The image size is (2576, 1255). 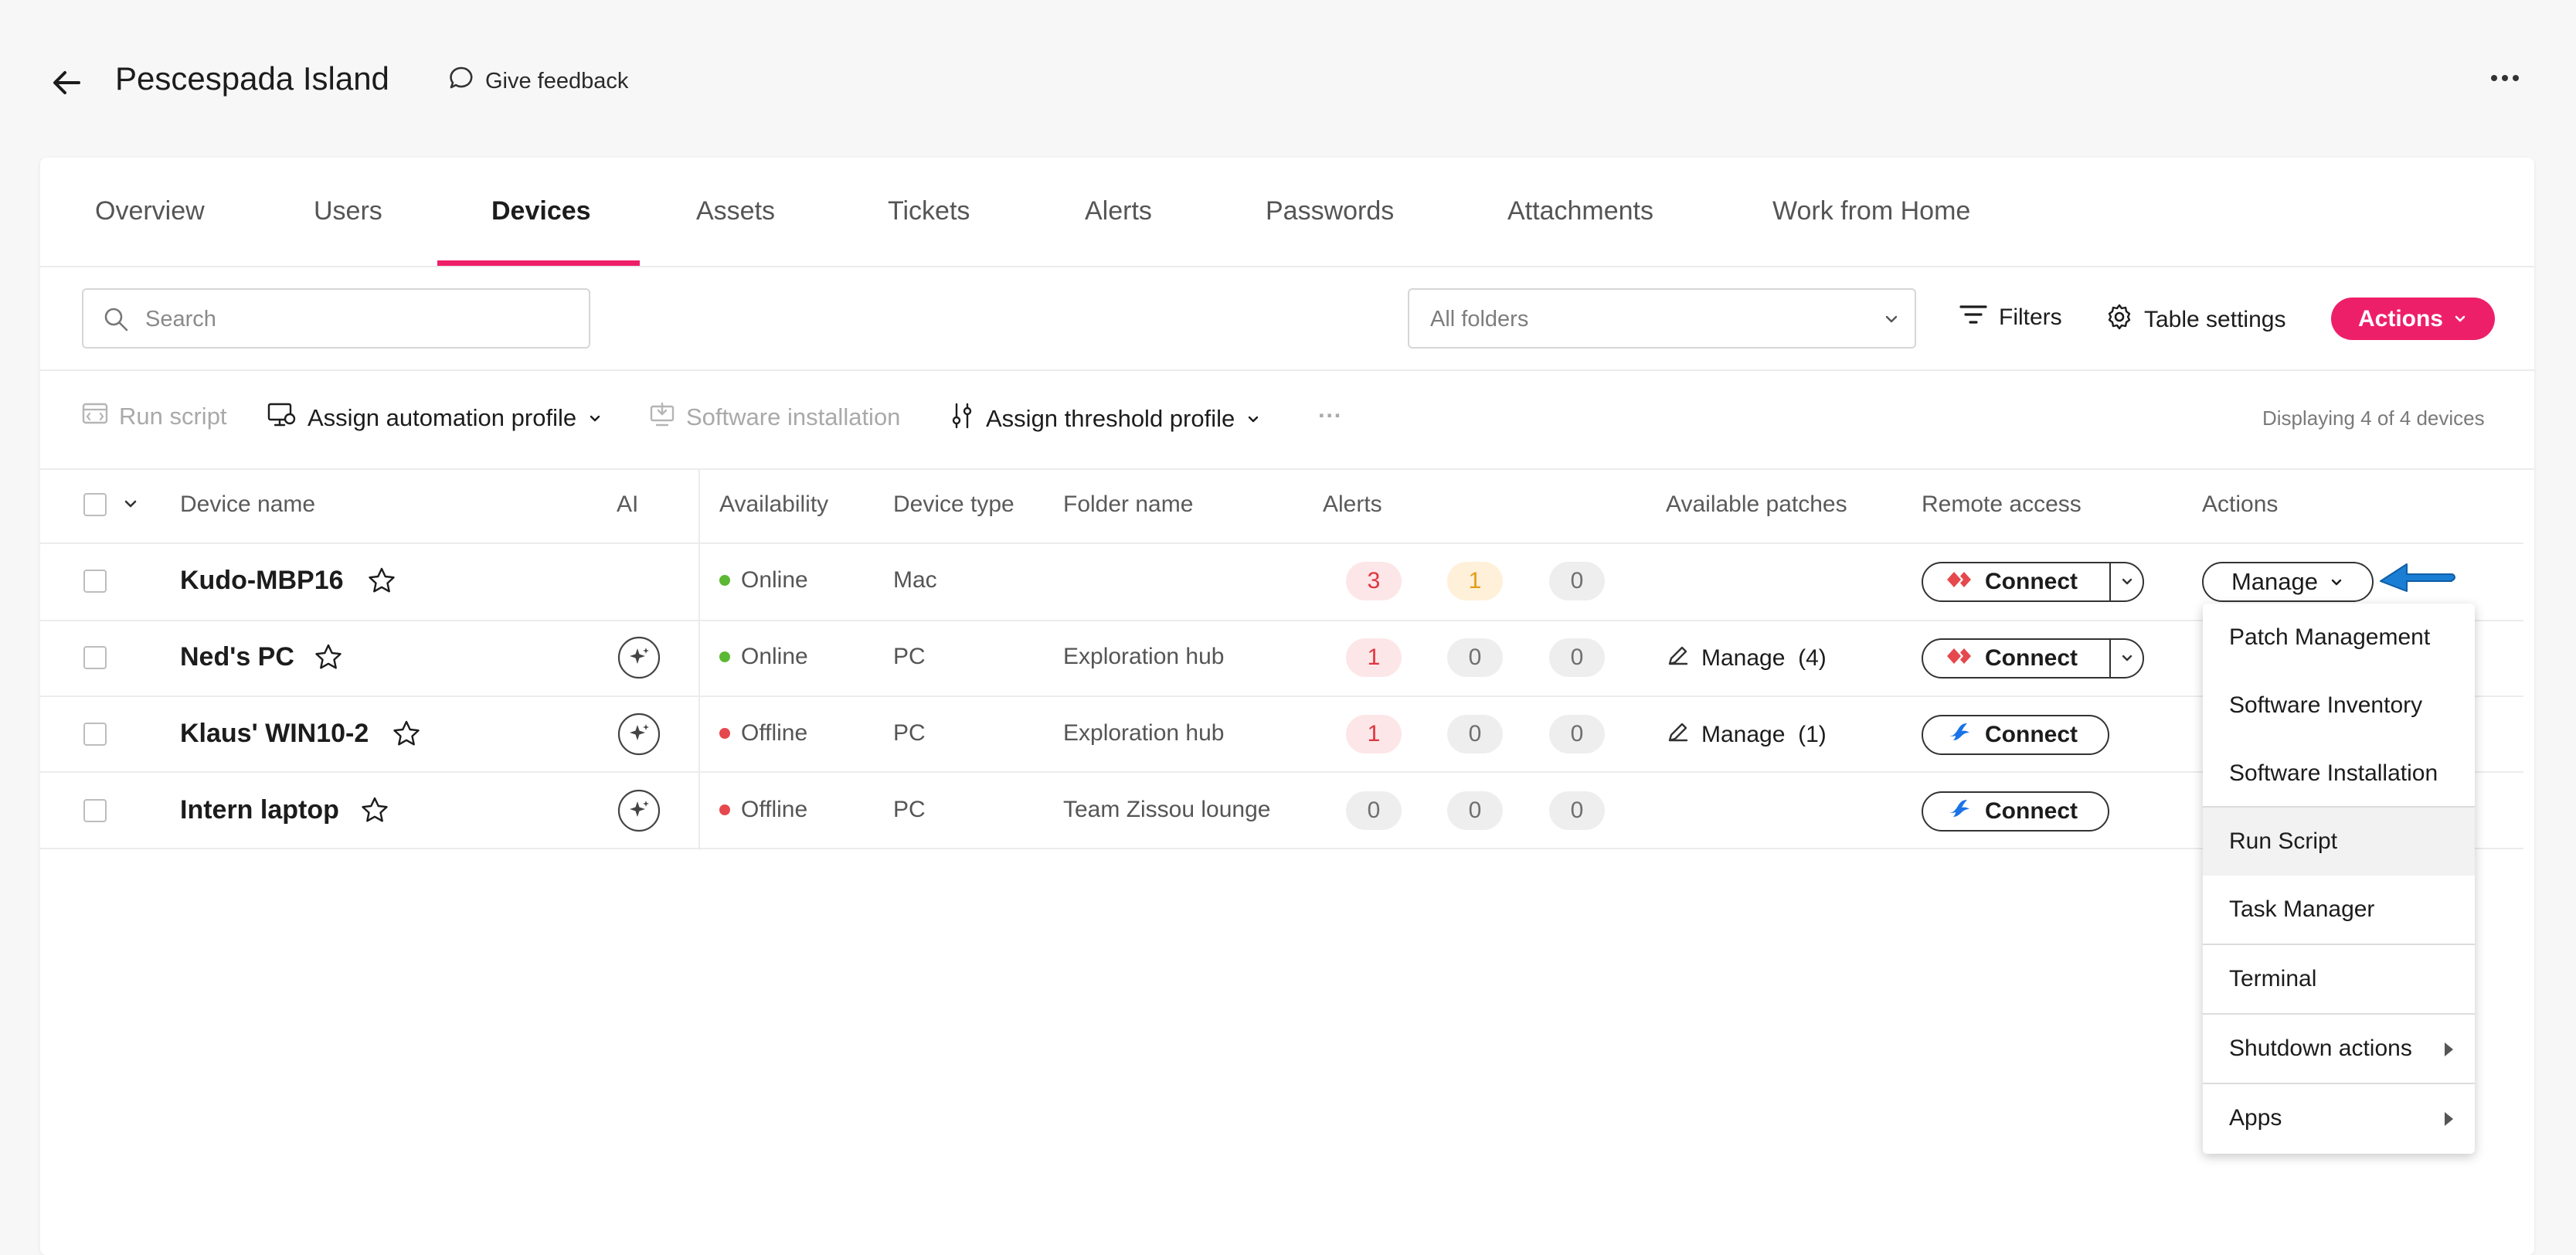 What do you see at coordinates (150, 211) in the screenshot?
I see `tab-overview: Overview` at bounding box center [150, 211].